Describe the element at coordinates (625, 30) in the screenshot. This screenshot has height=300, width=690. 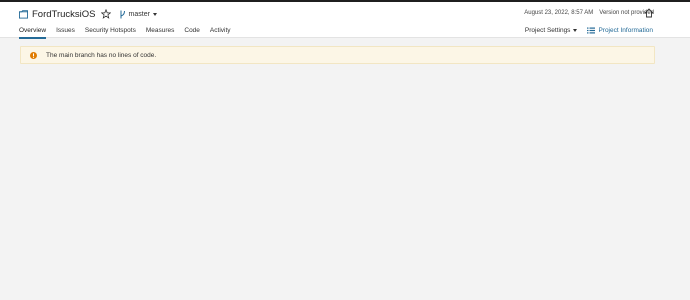
I see `project-information-label: Project Information` at that location.